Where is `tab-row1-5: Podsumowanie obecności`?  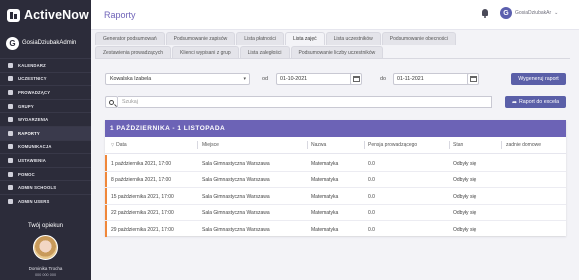
tab-row1-5: Podsumowanie obecności is located at coordinates (418, 38).